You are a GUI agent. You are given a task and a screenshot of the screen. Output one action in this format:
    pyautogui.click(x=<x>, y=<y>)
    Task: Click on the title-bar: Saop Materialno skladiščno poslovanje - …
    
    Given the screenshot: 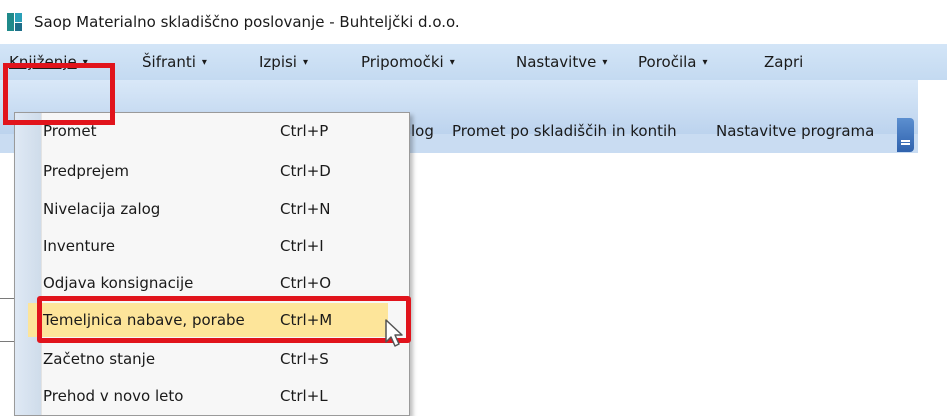 What is the action you would take?
    pyautogui.click(x=473, y=22)
    